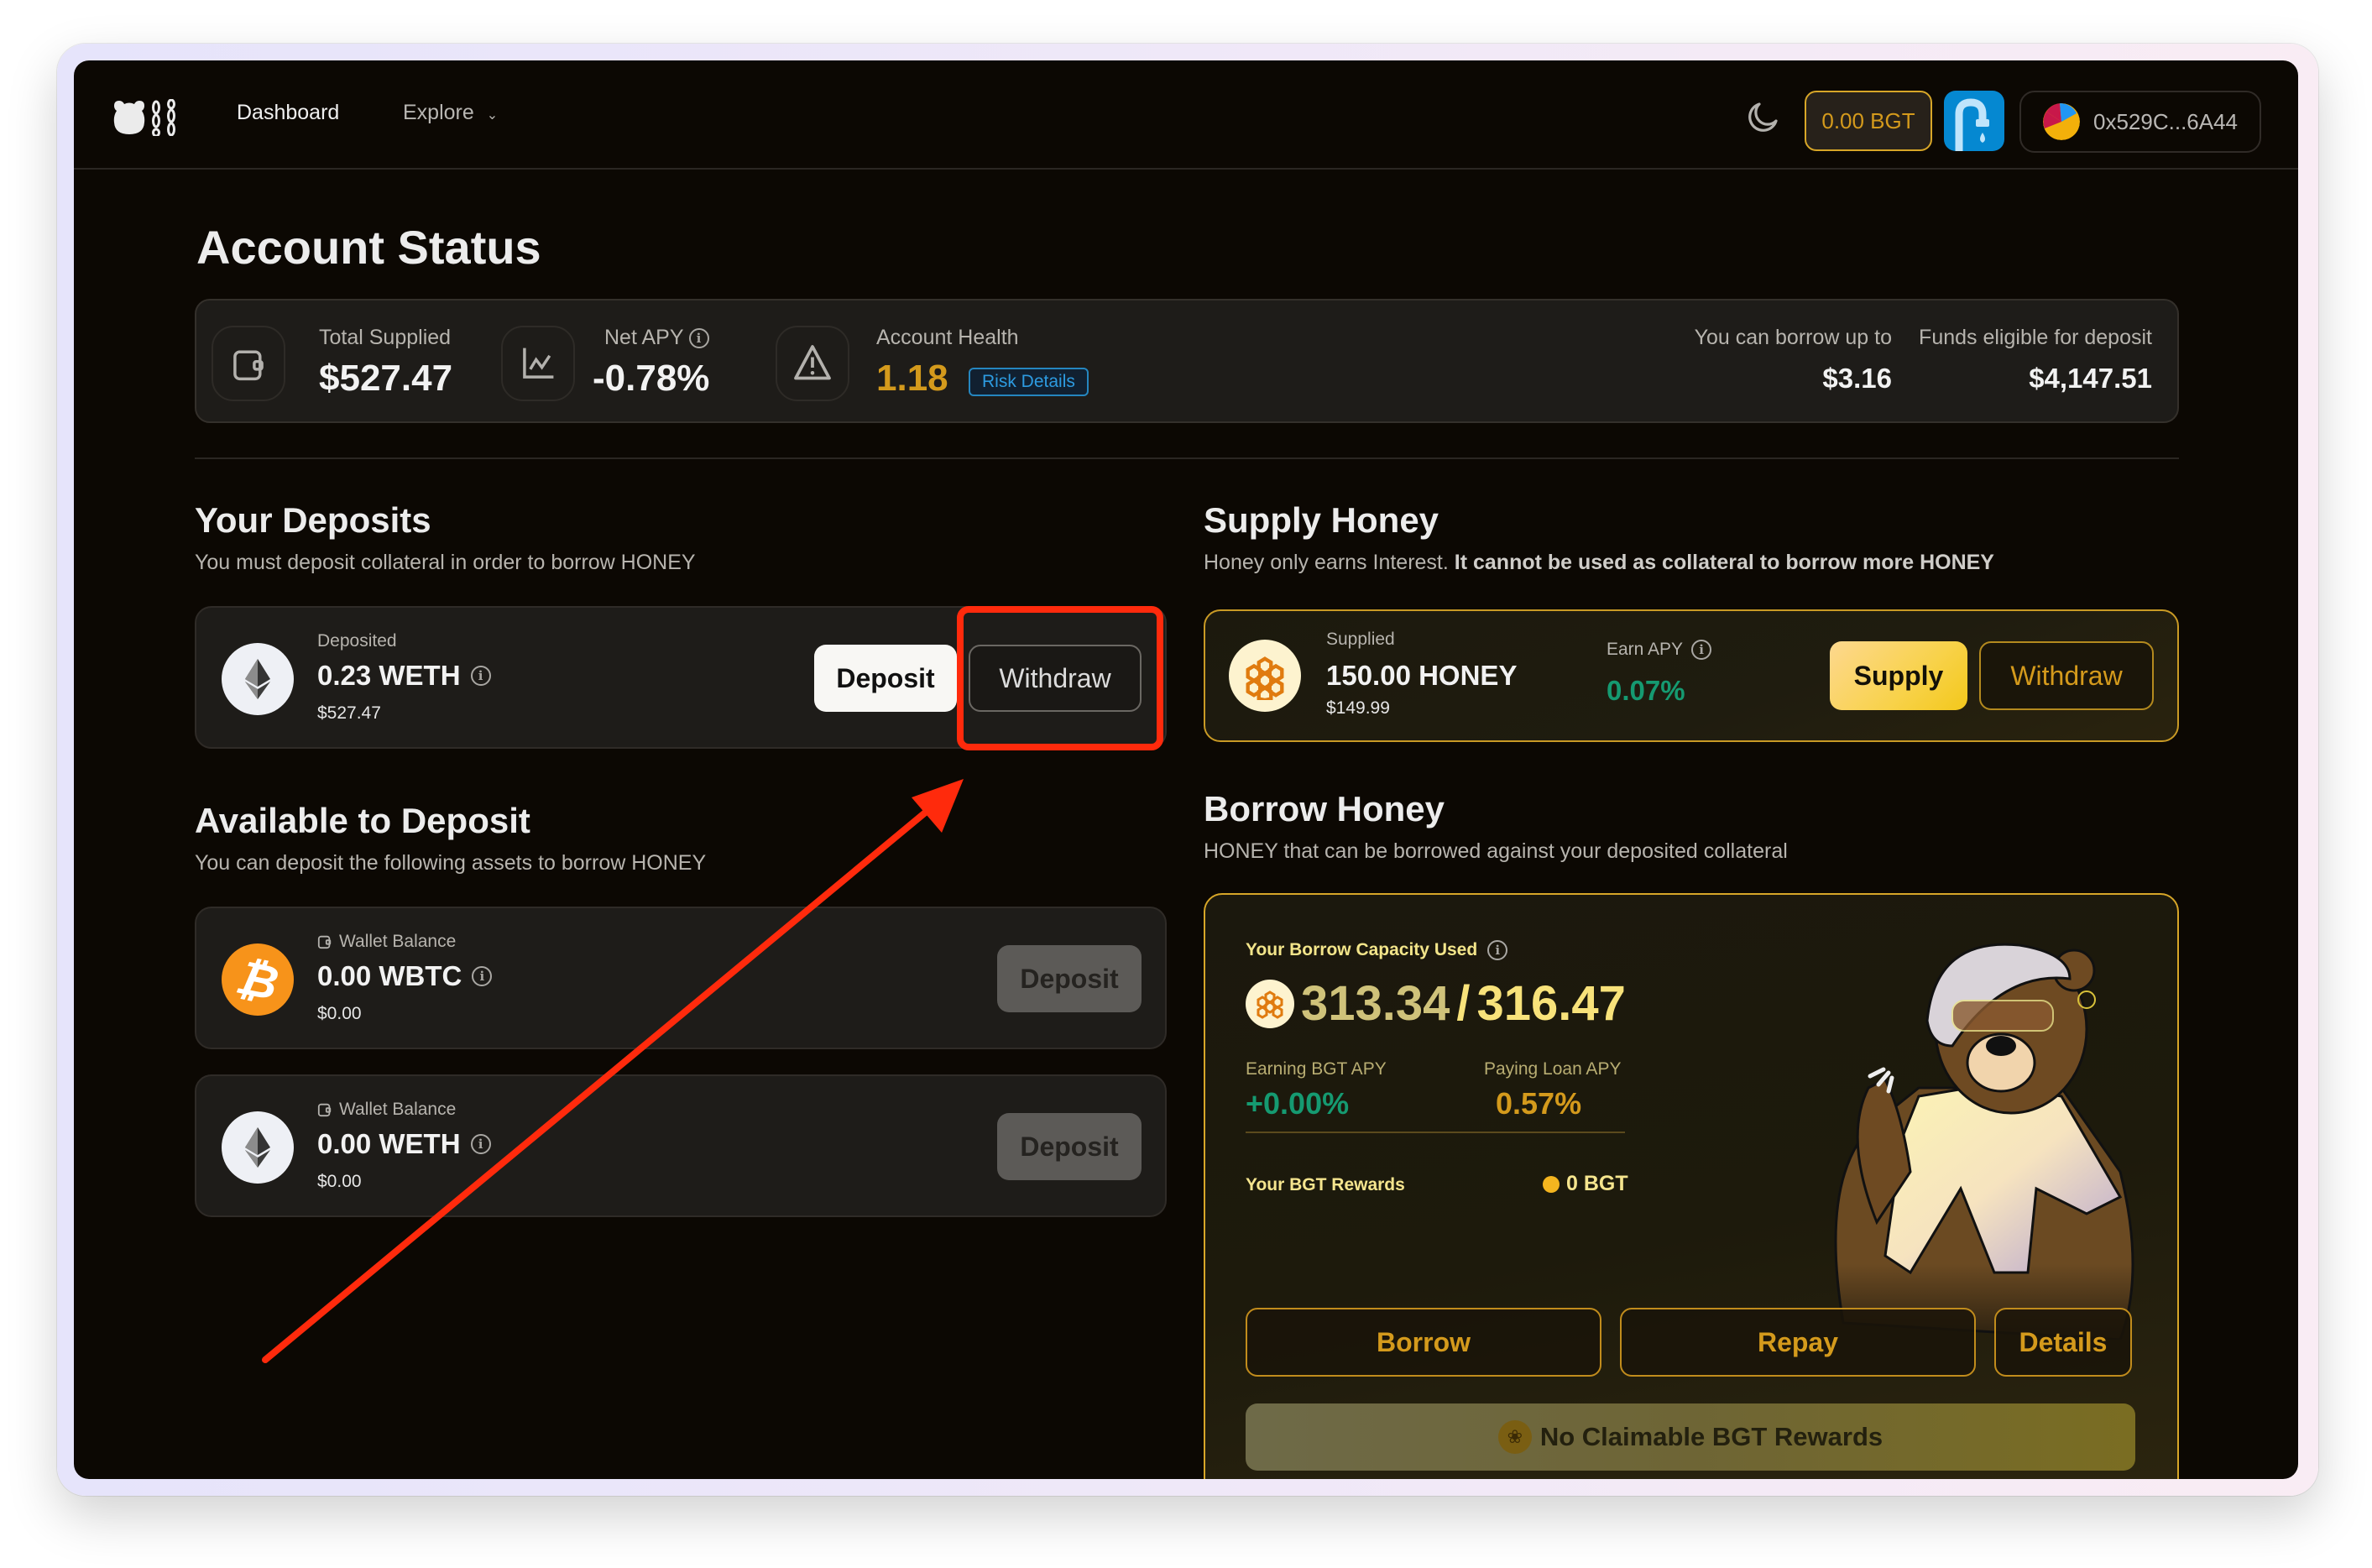  Describe the element at coordinates (1553, 1069) in the screenshot. I see `paying-loan-apy-label: Paying Loan APY` at that location.